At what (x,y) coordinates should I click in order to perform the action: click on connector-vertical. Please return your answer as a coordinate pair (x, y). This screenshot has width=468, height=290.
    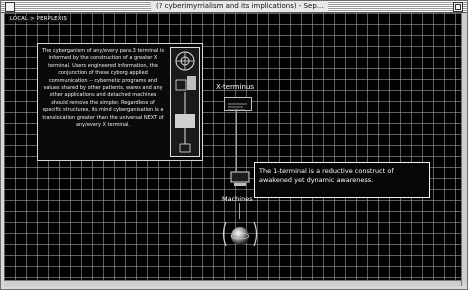
    Looking at the image, I should click on (236, 140).